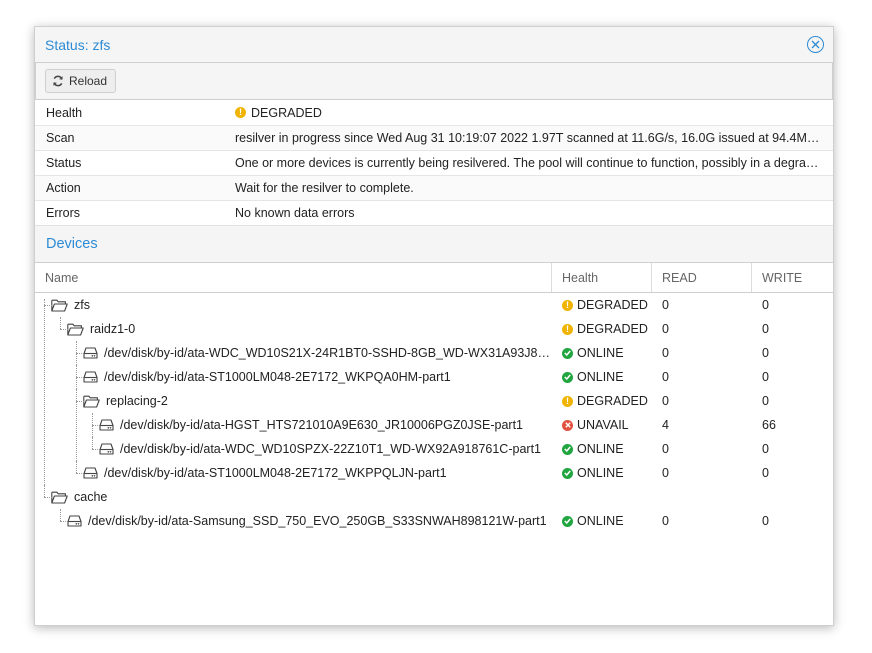  I want to click on status-key: Status, so click(64, 163).